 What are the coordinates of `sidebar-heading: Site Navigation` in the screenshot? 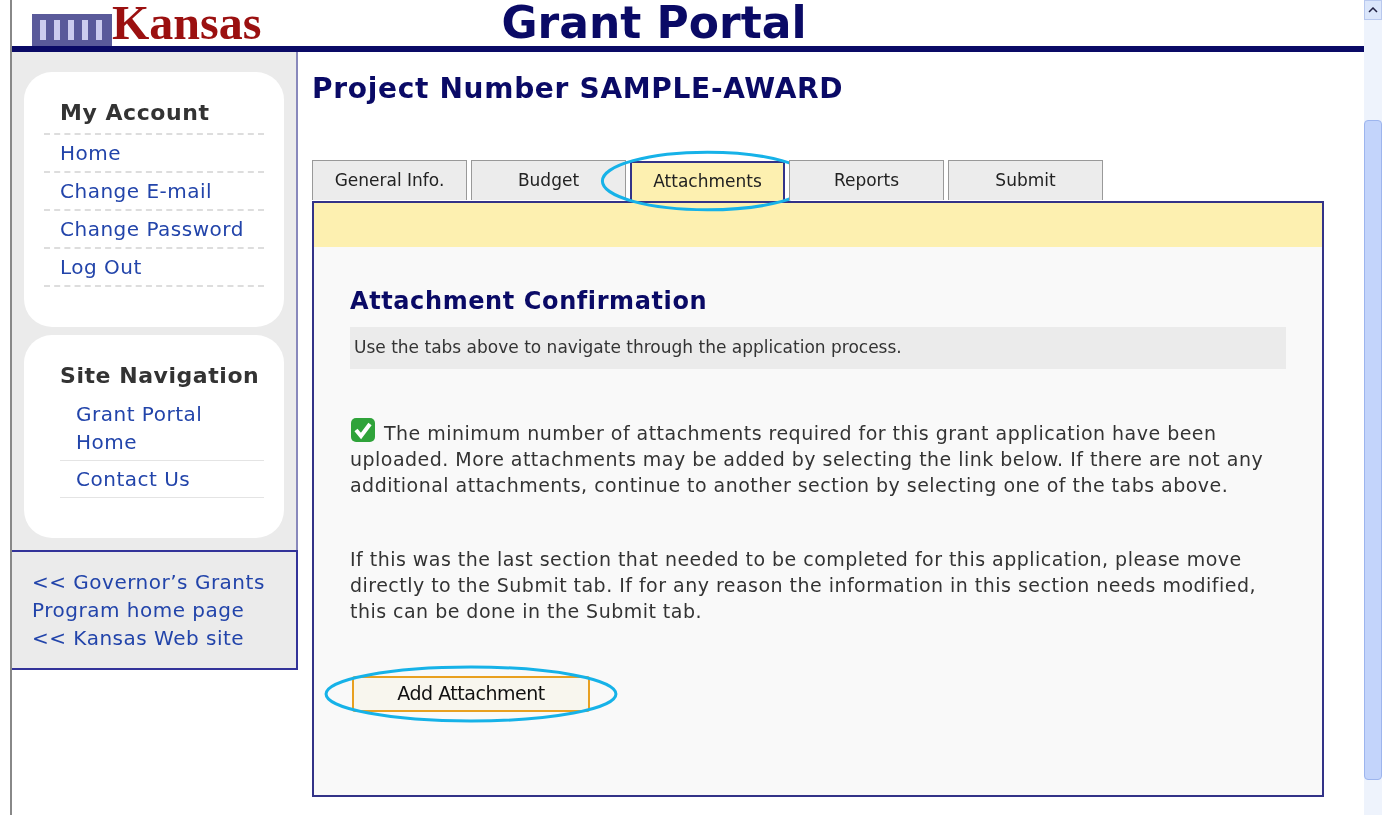 It's located at (160, 376).